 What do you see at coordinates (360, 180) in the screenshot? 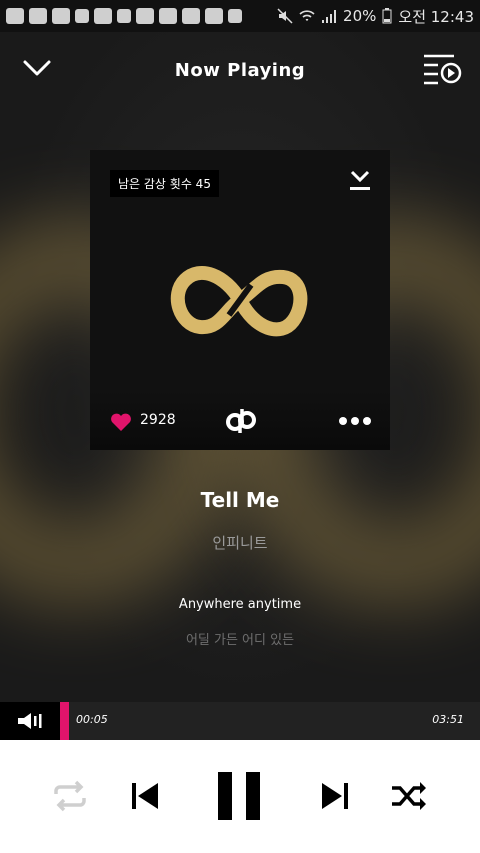
I see `download-icon` at bounding box center [360, 180].